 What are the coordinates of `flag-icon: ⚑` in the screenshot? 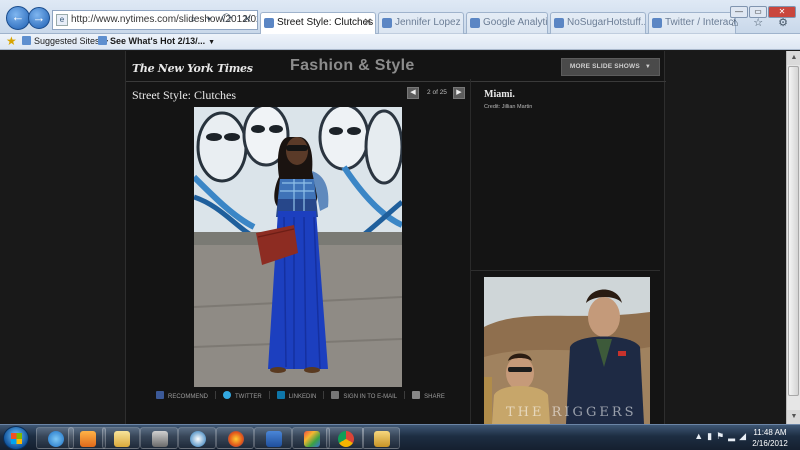 It's located at (722, 436).